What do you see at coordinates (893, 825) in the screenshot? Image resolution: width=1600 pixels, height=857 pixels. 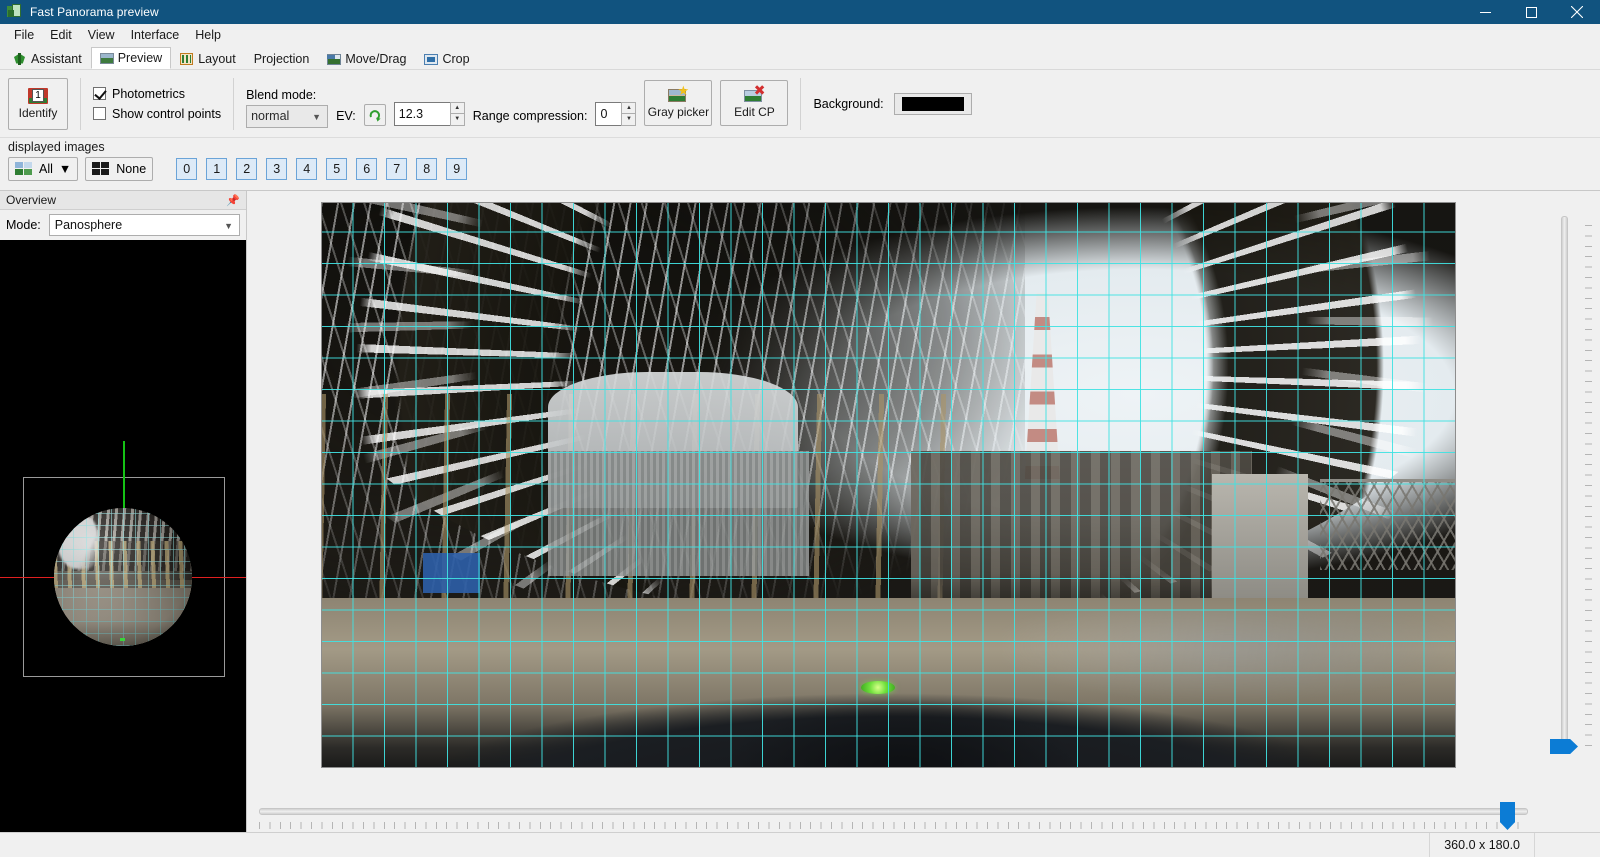 I see `horizontal-slider-ticks` at bounding box center [893, 825].